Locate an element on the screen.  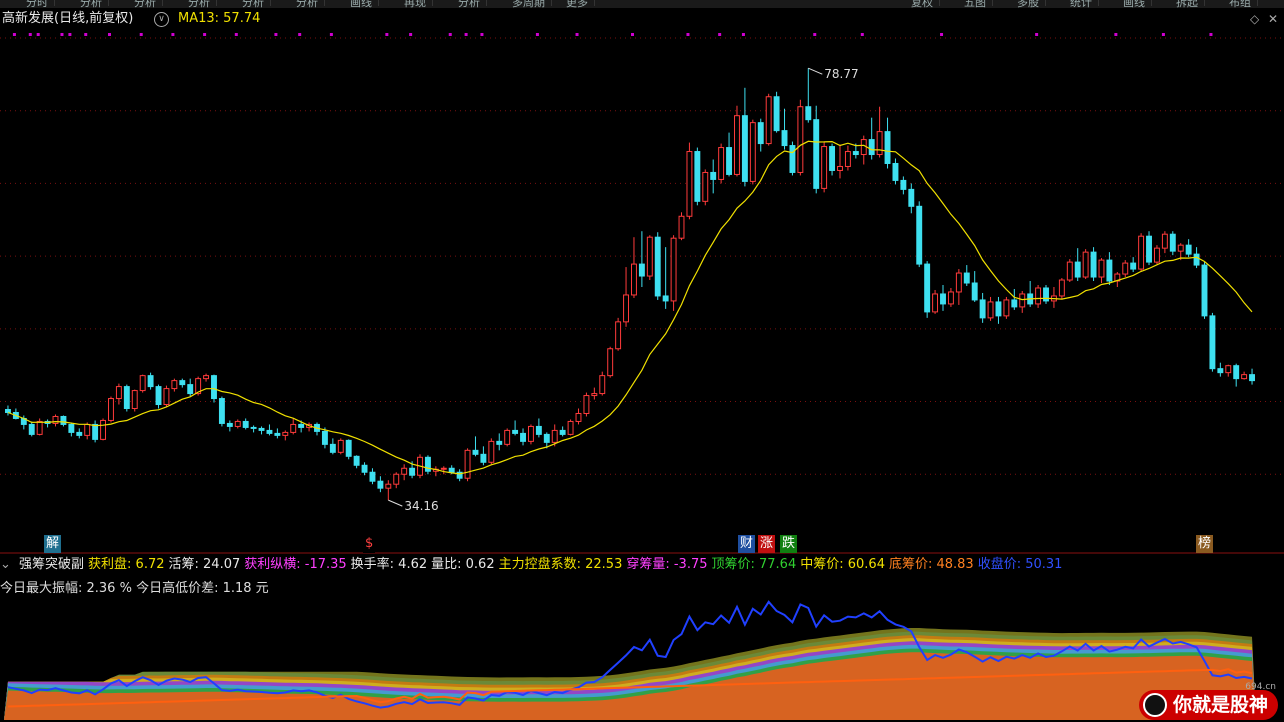
event-tag: 解 is located at coordinates (53, 544).